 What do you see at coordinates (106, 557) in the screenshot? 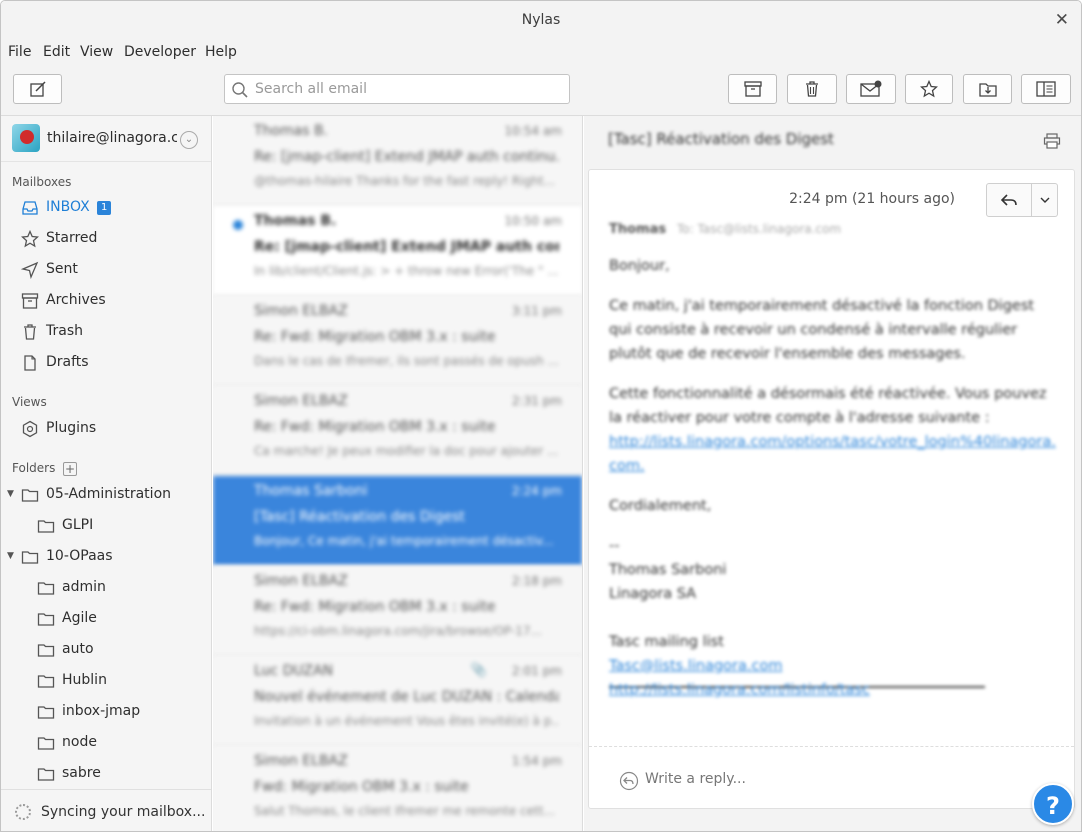
I see `folder-item: ▼ 10-OPaas` at bounding box center [106, 557].